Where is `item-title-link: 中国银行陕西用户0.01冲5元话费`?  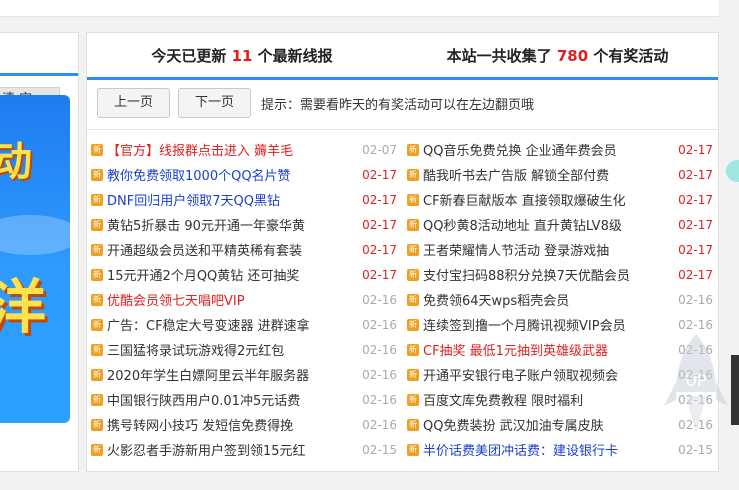
item-title-link: 中国银行陕西用户0.01冲5元话费 is located at coordinates (234, 399).